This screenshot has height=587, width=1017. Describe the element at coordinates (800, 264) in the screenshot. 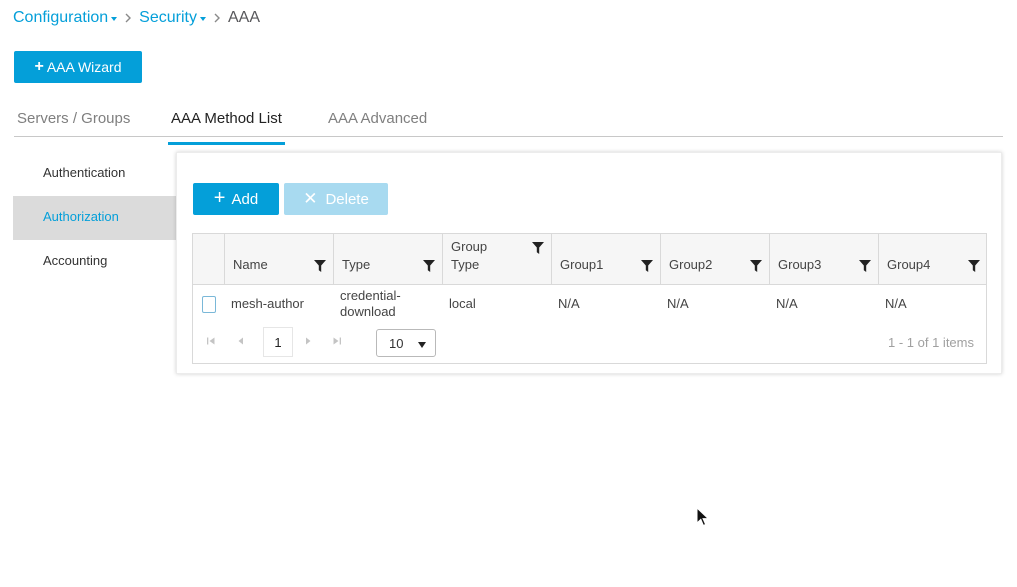

I see `column-label: Group3` at that location.